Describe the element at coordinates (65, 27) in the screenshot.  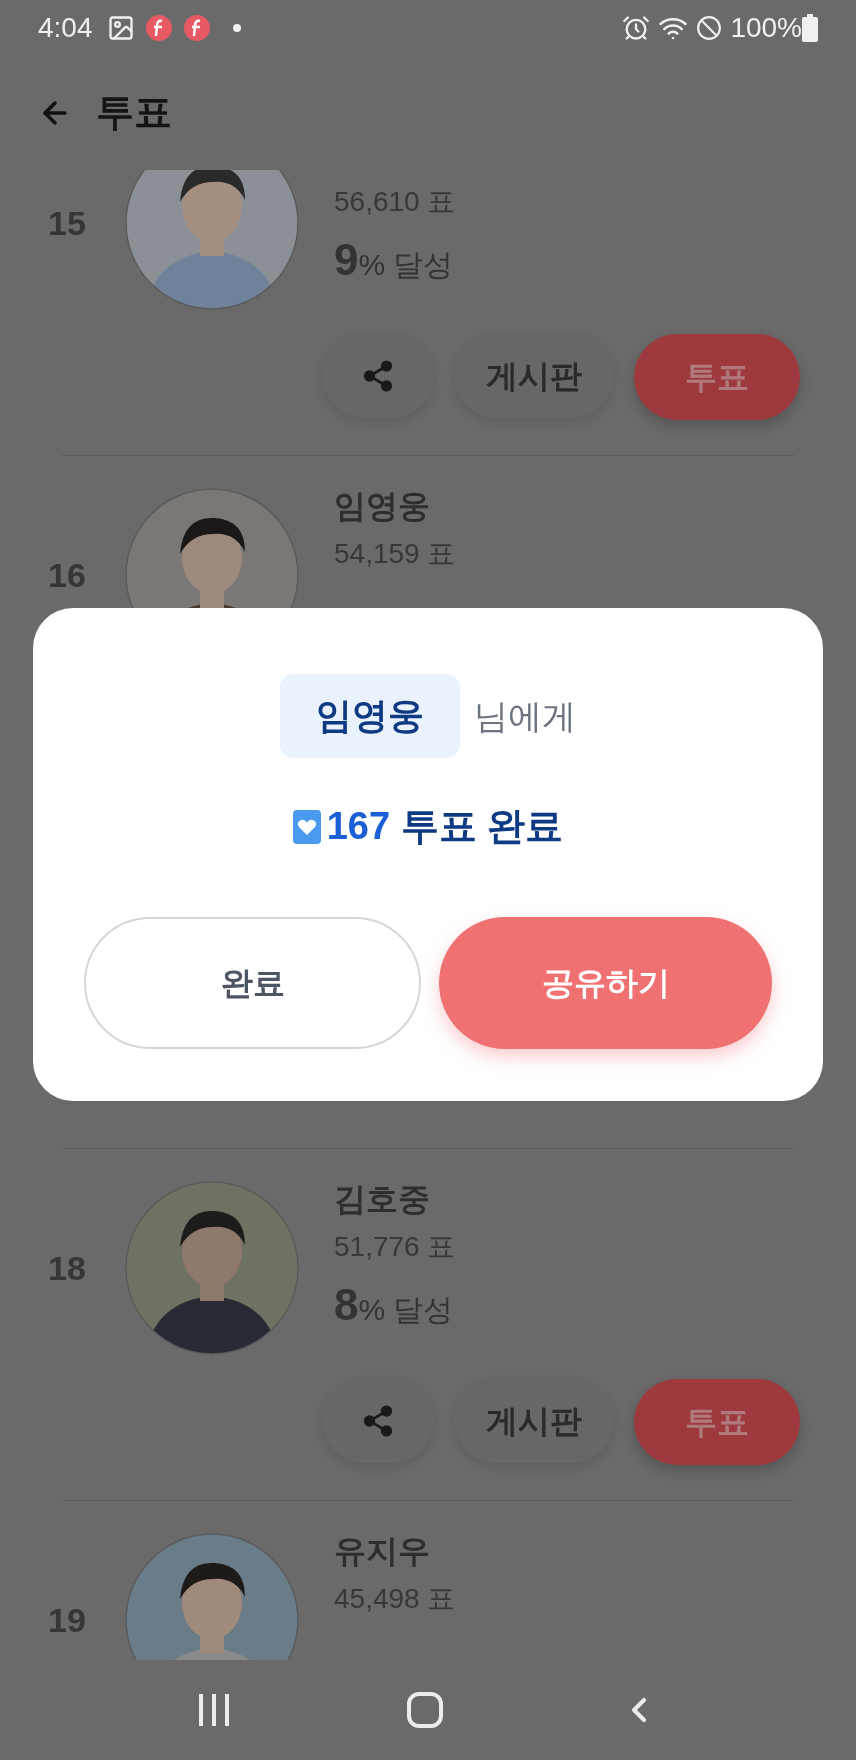
I see `status-time: 4:04` at that location.